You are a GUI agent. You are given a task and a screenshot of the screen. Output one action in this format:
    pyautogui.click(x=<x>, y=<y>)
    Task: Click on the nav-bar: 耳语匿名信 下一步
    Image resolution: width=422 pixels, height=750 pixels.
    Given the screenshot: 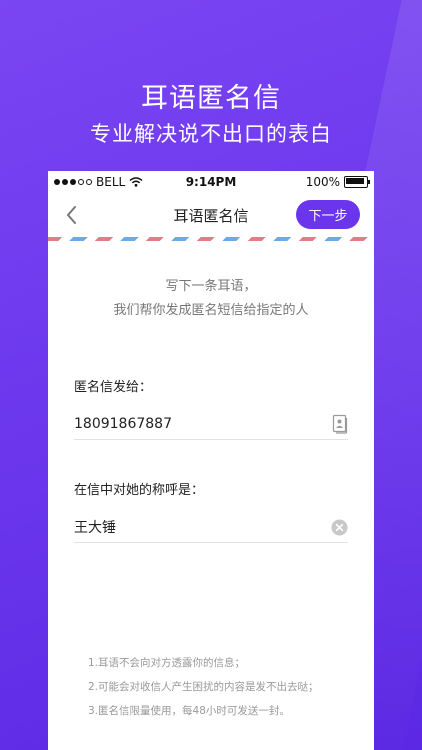 What is the action you would take?
    pyautogui.click(x=211, y=215)
    